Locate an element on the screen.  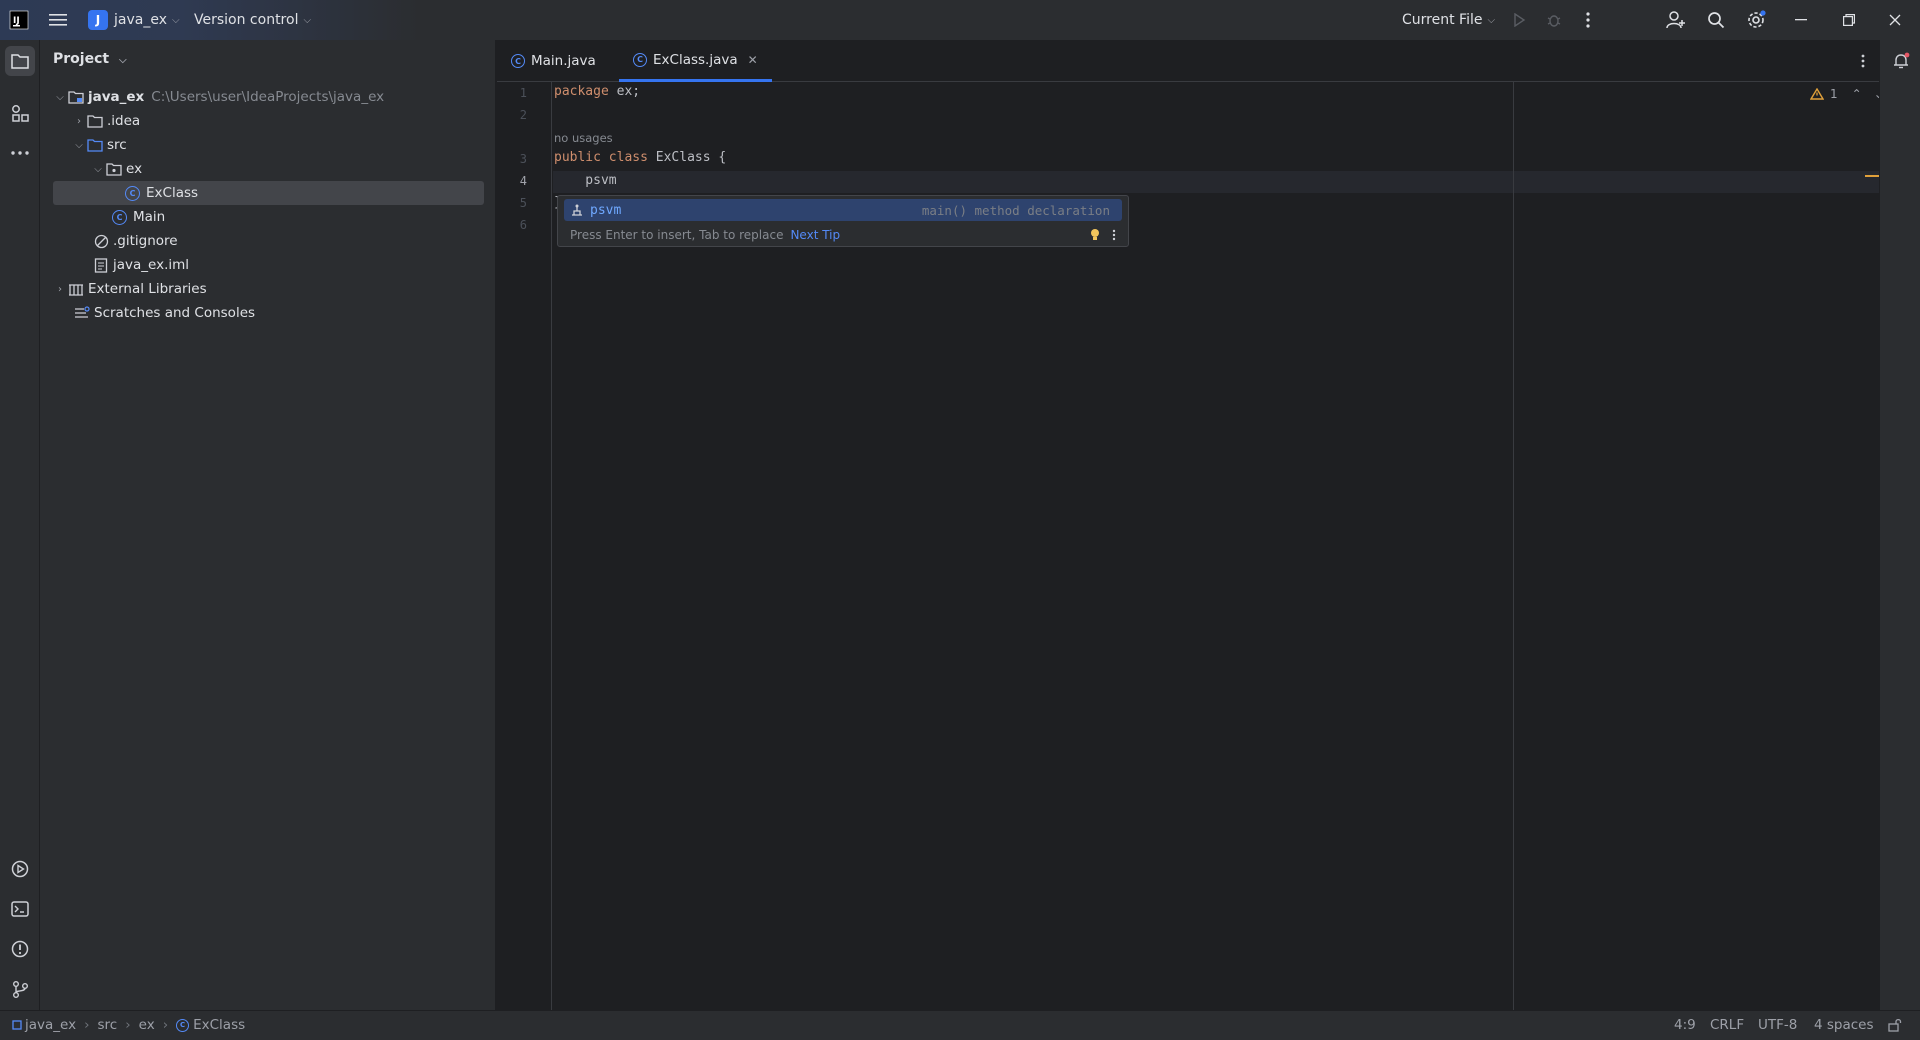
tree-item-idea: › .idea is located at coordinates (260, 121).